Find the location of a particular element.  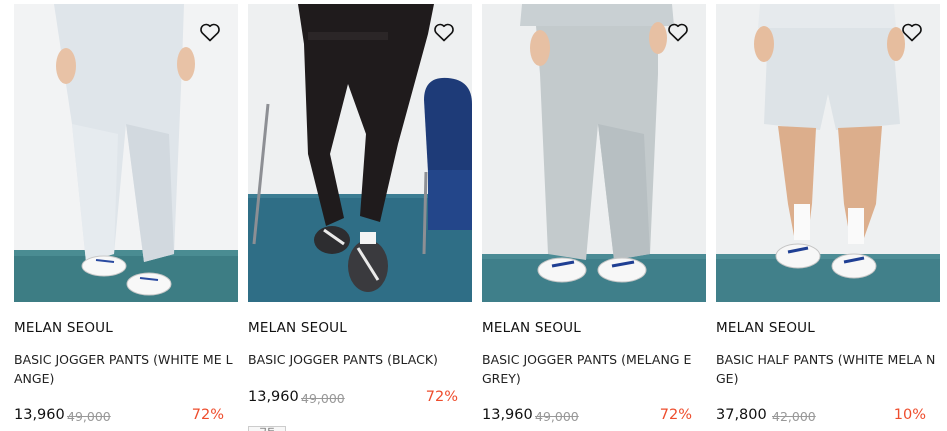

product-name: BASIC HALF PANTS (WHITE MELA NGE) is located at coordinates (827, 369).